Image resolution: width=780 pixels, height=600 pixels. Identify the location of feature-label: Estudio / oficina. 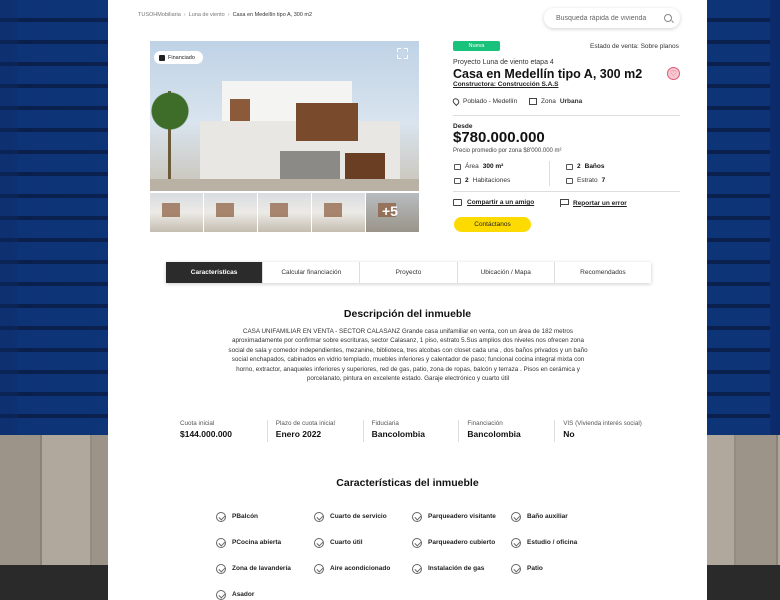
(552, 542).